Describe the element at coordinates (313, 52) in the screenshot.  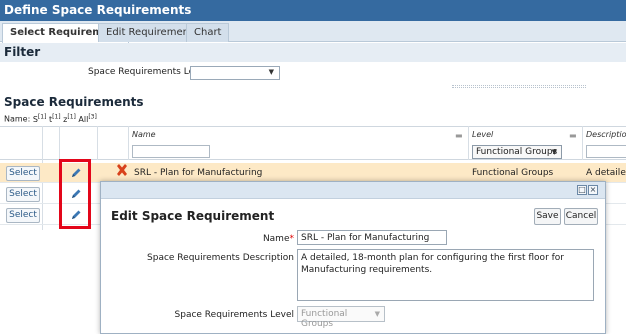
I see `filter-heading: Filter` at that location.